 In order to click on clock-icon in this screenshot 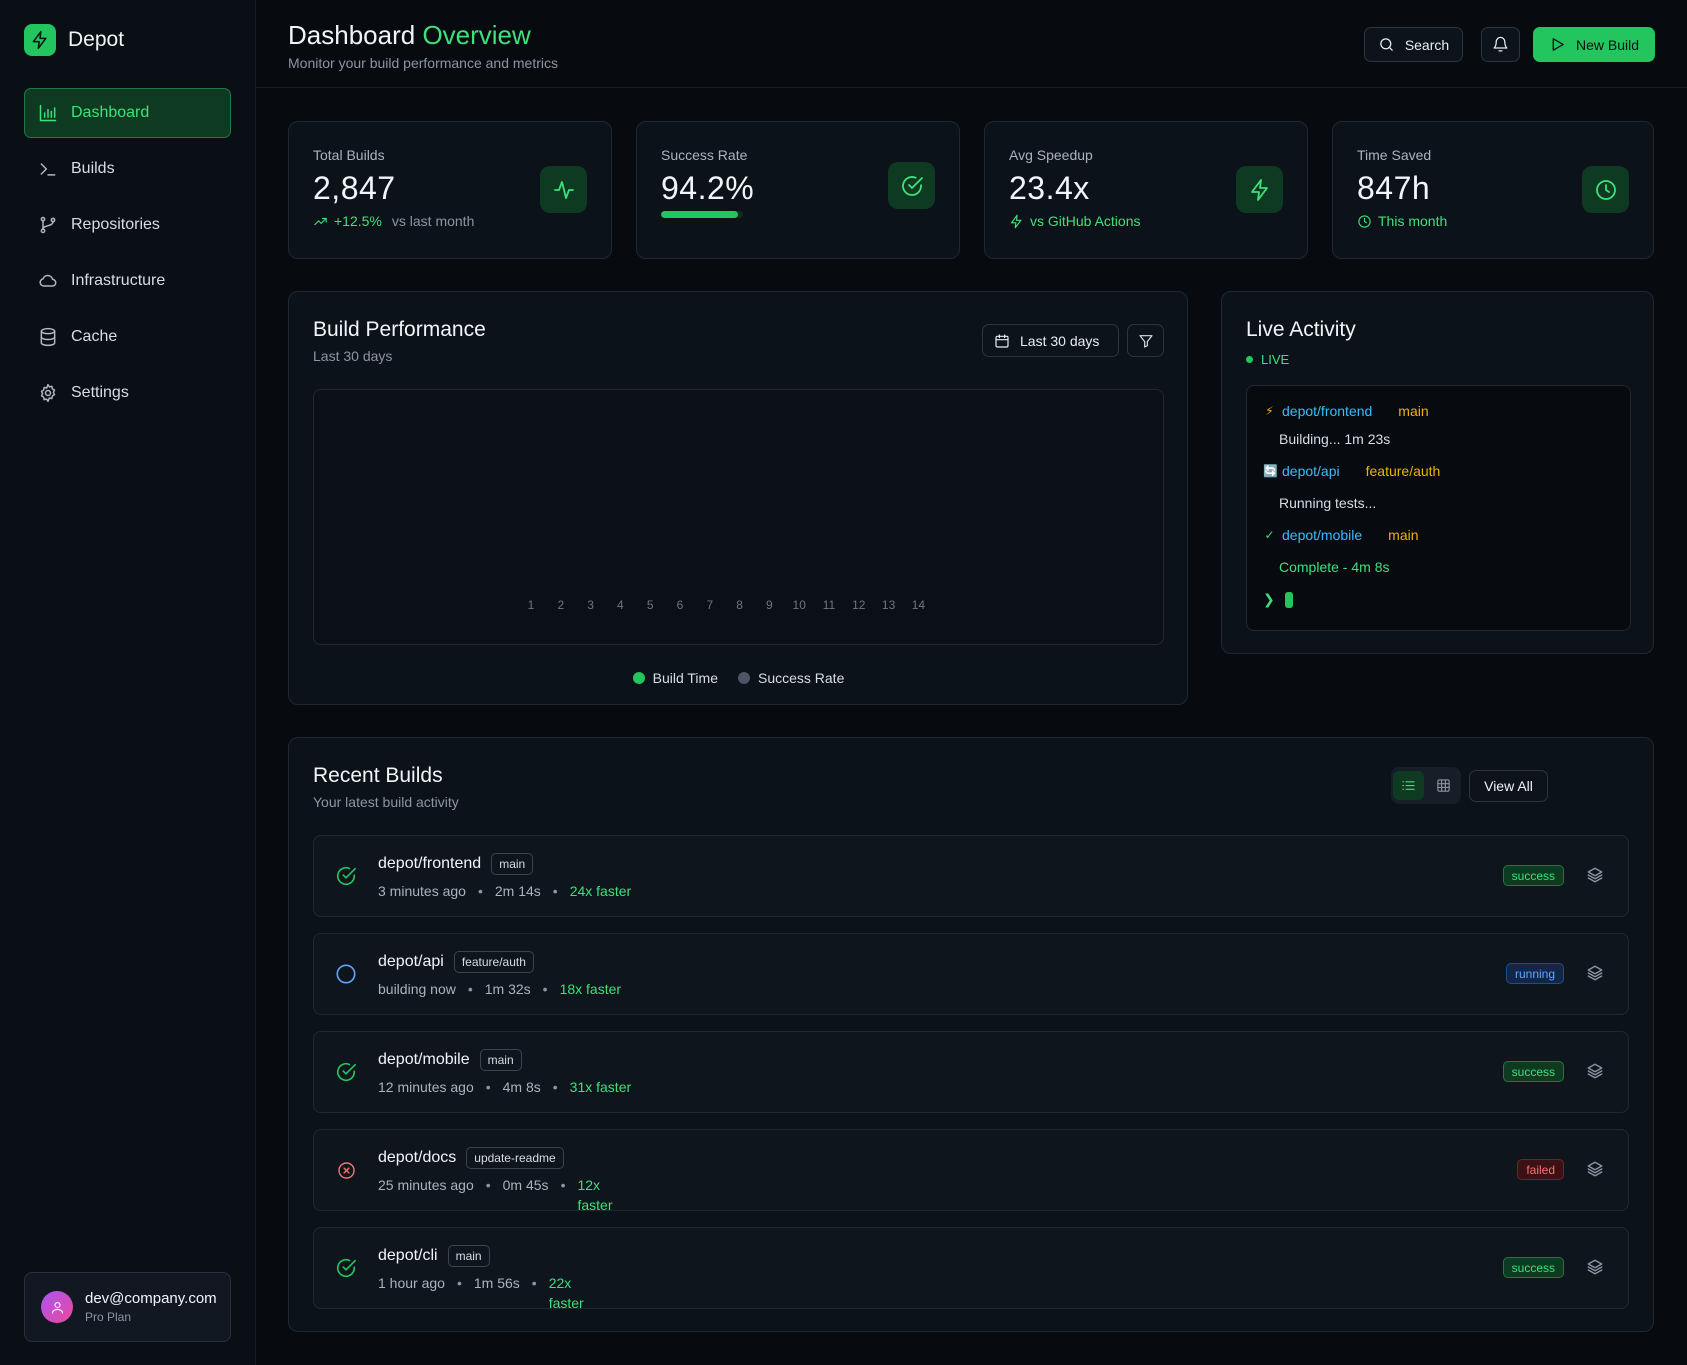, I will do `click(1605, 189)`.